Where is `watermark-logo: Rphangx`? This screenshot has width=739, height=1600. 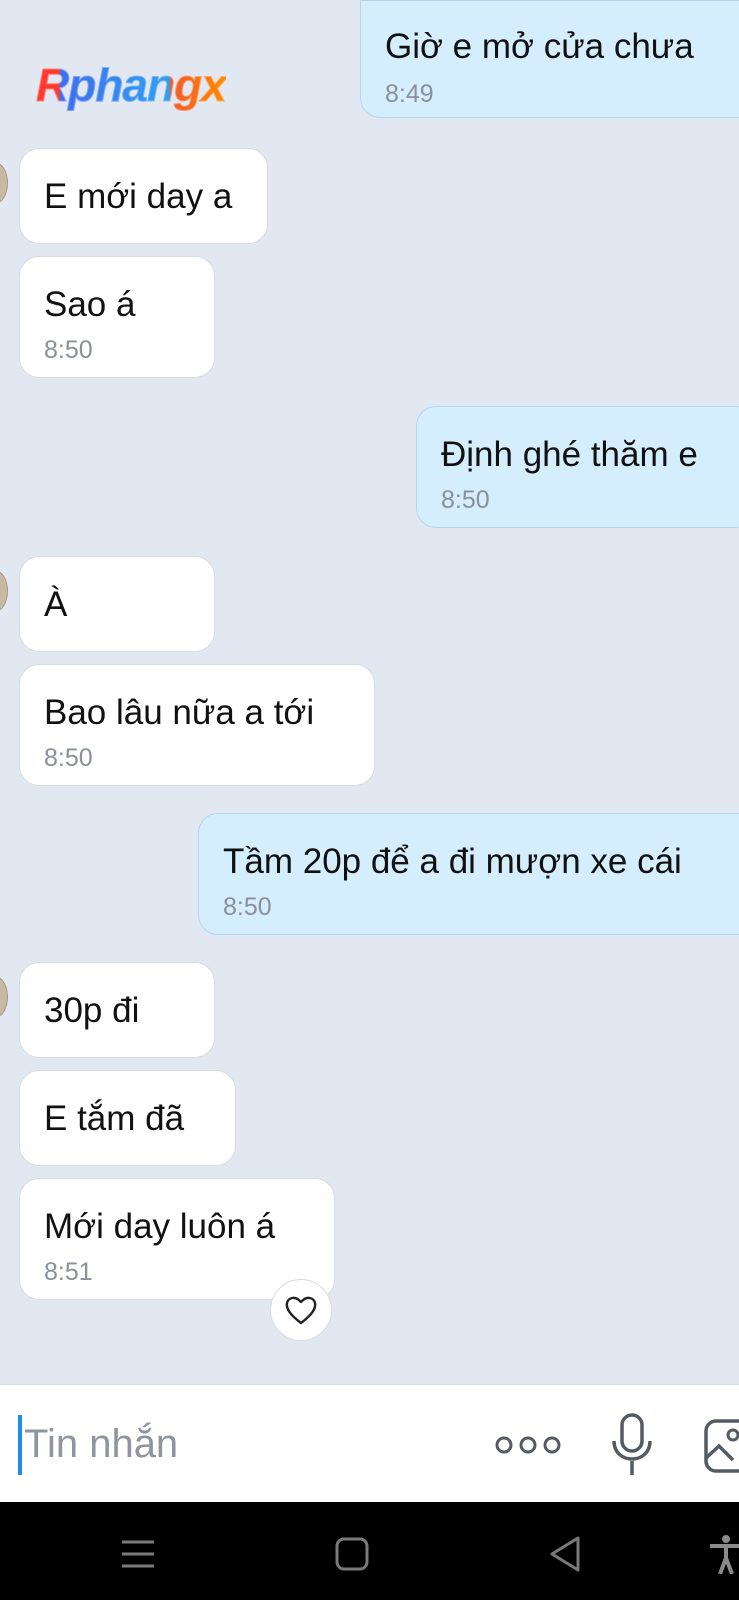 watermark-logo: Rphangx is located at coordinates (132, 85).